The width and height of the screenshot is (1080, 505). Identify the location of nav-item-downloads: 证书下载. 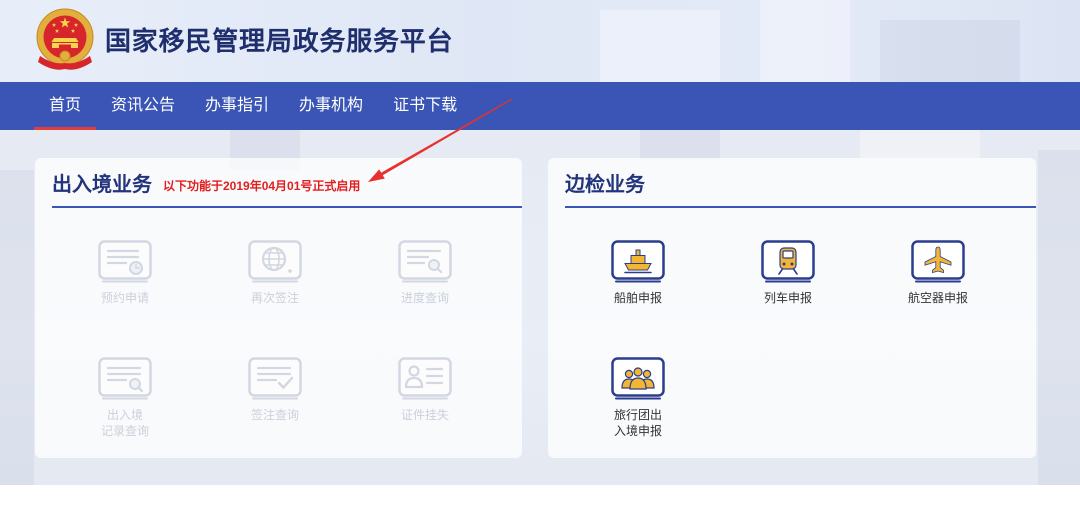
(425, 106).